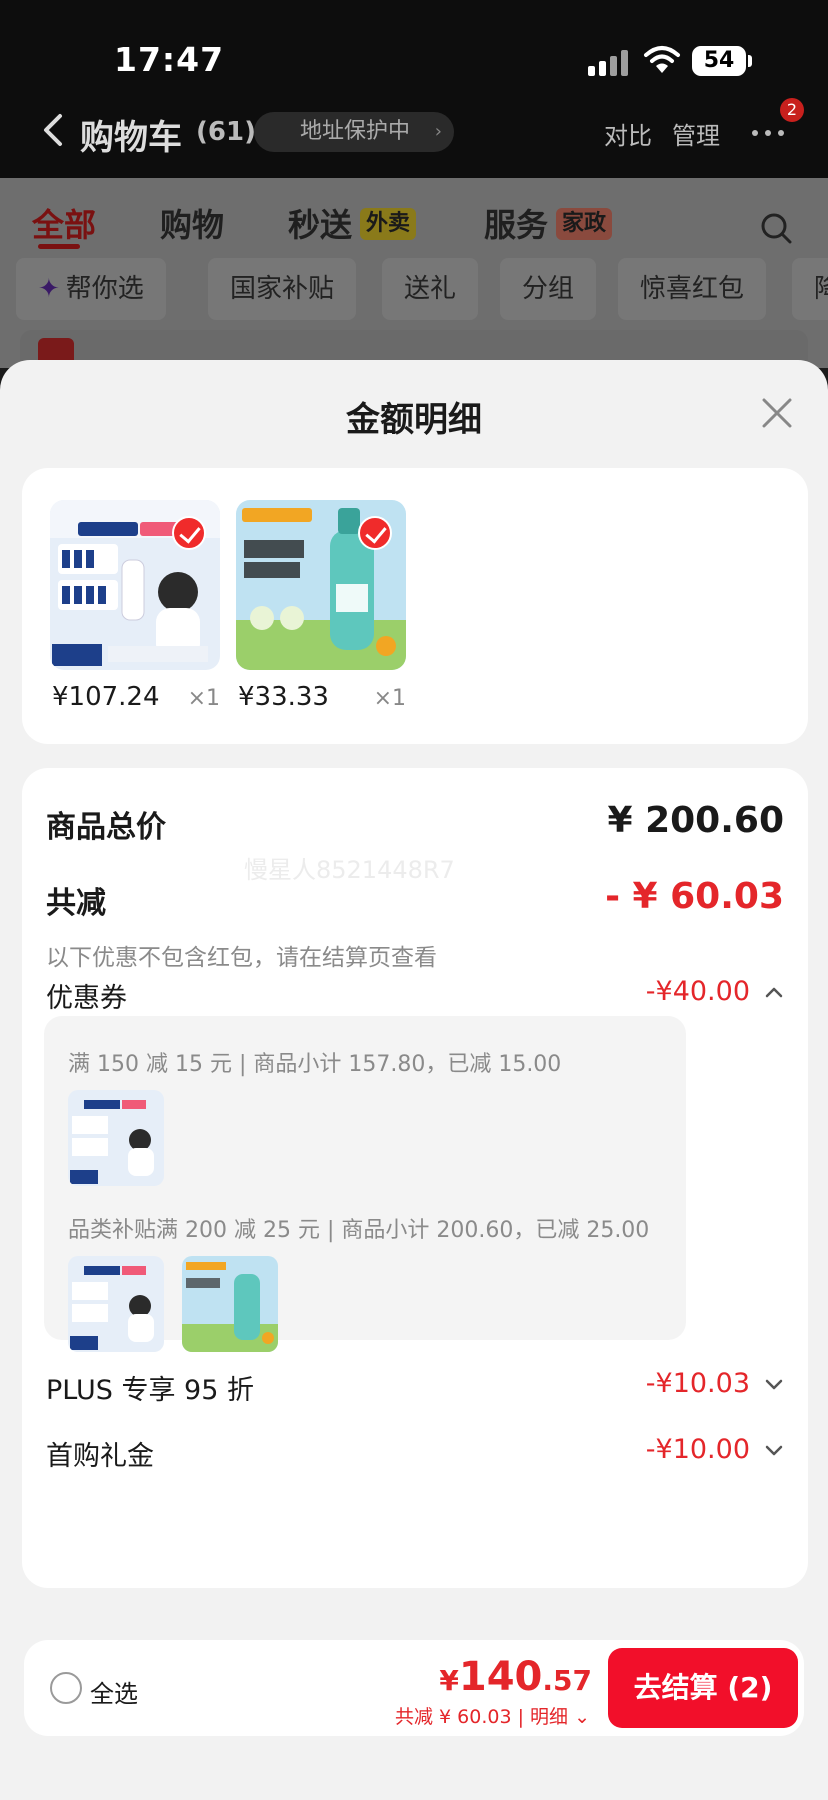 This screenshot has height=1800, width=828. Describe the element at coordinates (104, 289) in the screenshot. I see `chip-label: 帮你选` at that location.